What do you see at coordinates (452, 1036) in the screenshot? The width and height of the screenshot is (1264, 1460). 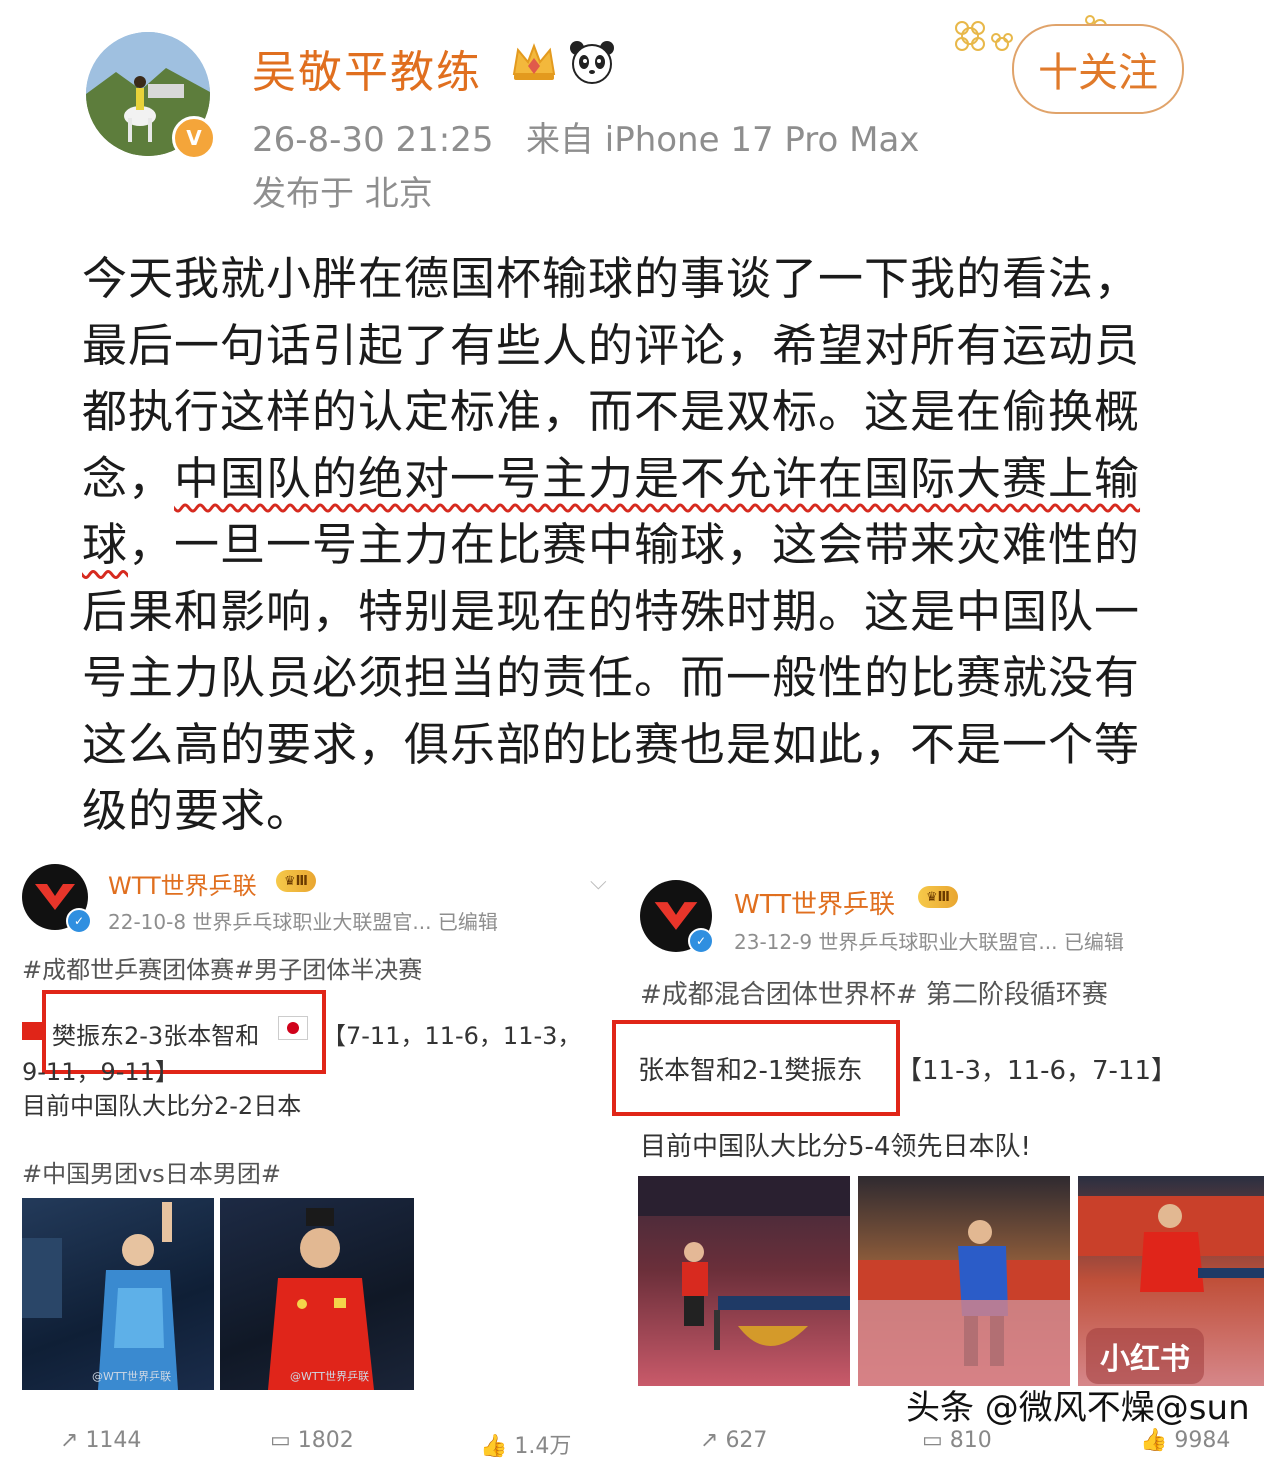 I see `card-left-score-line1: 【7-11，11-6，11-3，` at bounding box center [452, 1036].